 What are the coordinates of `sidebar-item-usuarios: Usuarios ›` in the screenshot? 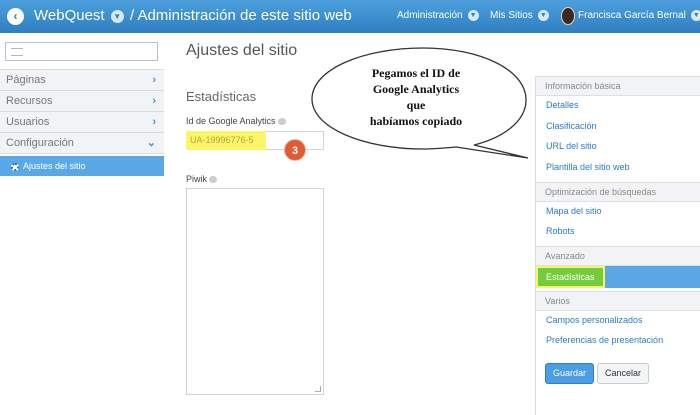 It's located at (82, 121).